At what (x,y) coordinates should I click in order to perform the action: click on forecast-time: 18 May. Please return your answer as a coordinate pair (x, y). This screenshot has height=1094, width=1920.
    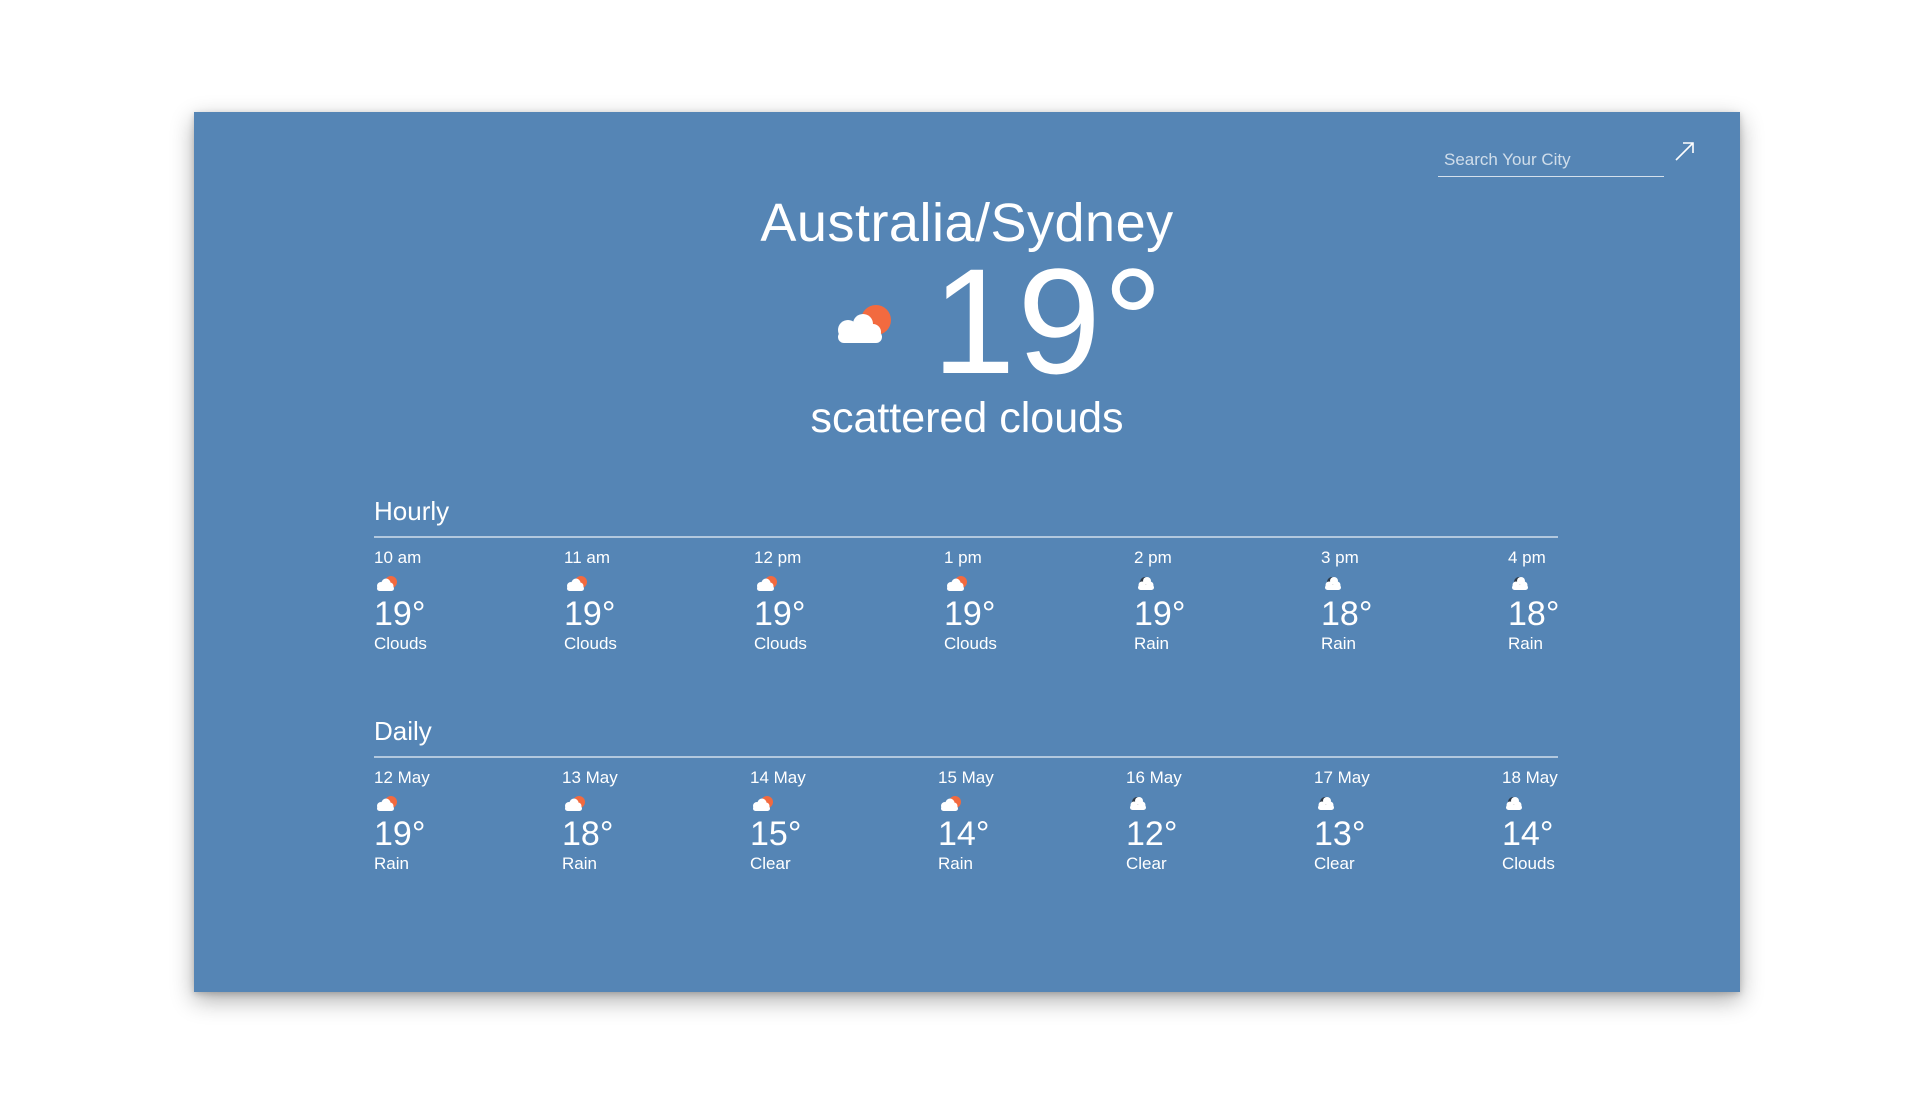
    Looking at the image, I should click on (1530, 777).